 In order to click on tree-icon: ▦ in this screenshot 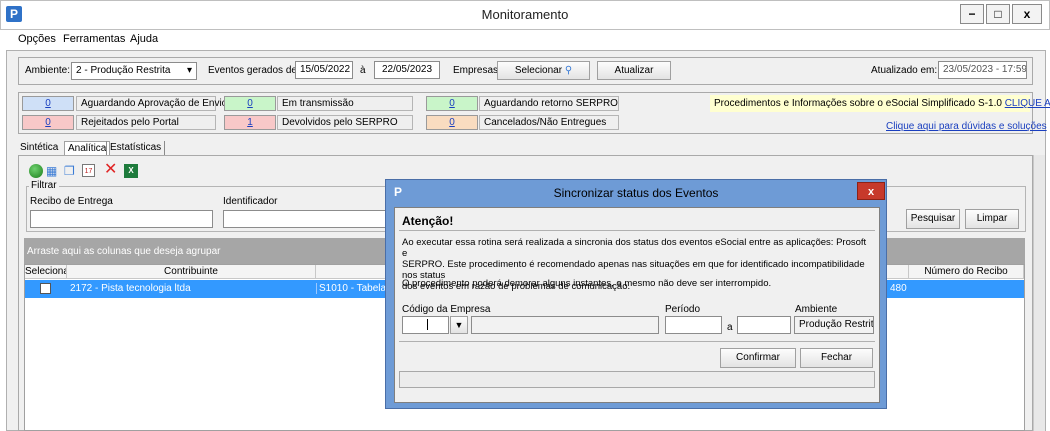, I will do `click(53, 171)`.